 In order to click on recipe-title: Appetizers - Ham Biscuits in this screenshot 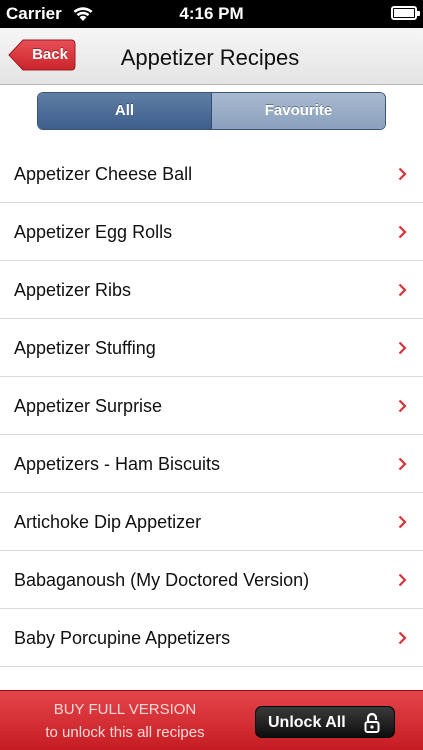, I will do `click(117, 464)`.